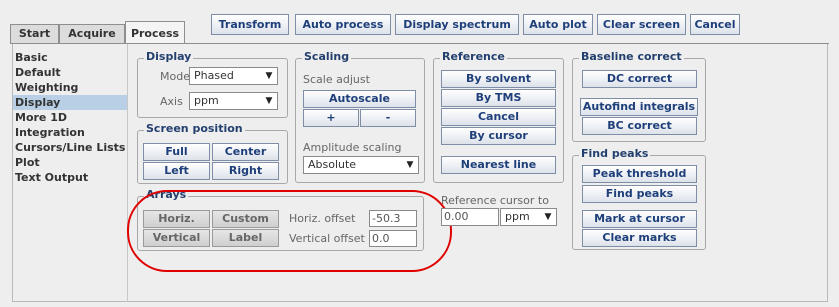 Image resolution: width=839 pixels, height=307 pixels. Describe the element at coordinates (558, 24) in the screenshot. I see `auto-plot-button: Auto plot` at that location.